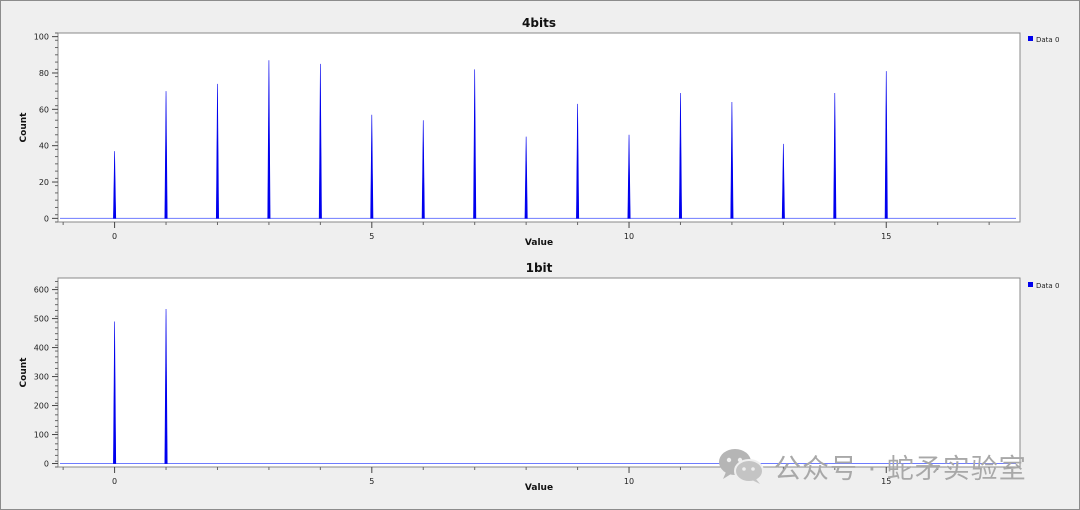 The width and height of the screenshot is (1080, 510). Describe the element at coordinates (41, 319) in the screenshot. I see `y-tick-label: 500` at that location.